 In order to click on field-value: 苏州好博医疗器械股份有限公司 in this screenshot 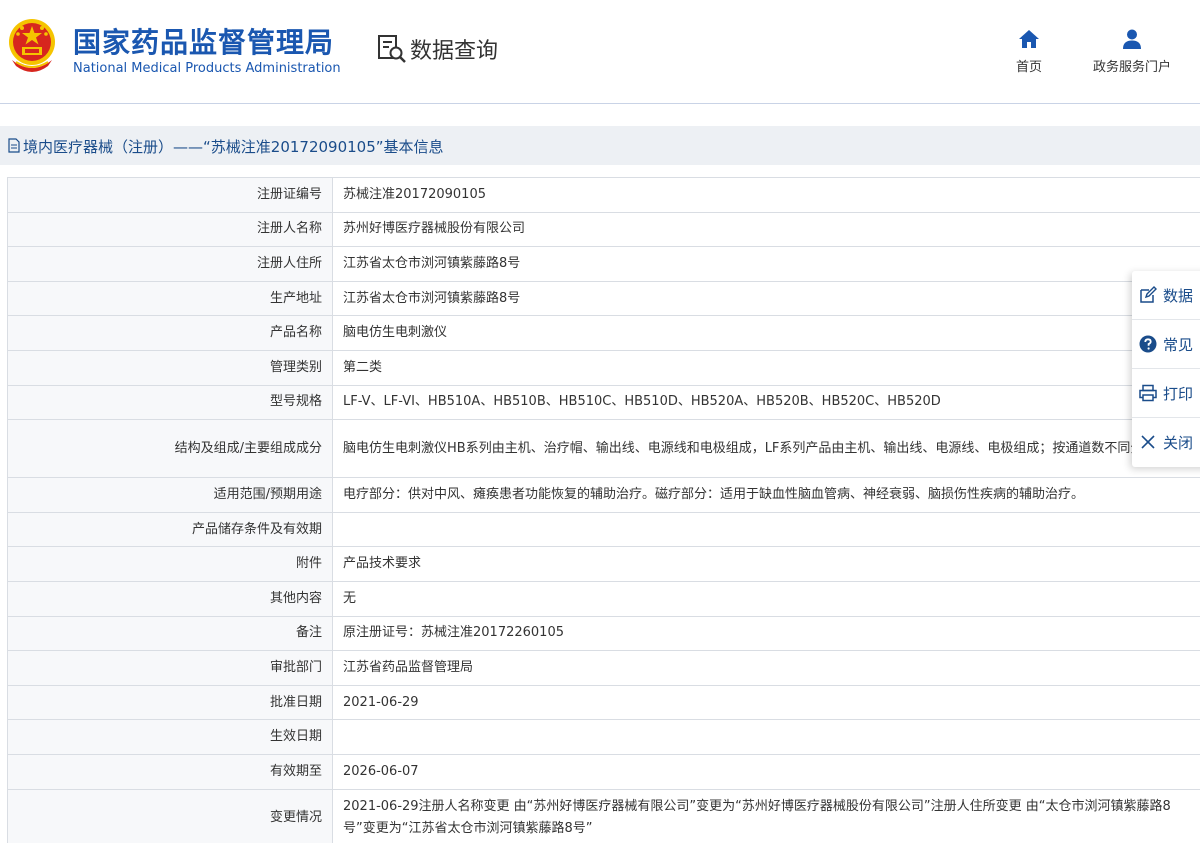, I will do `click(766, 229)`.